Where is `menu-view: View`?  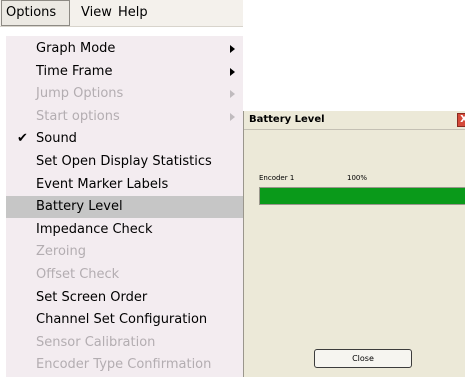
menu-view: View is located at coordinates (96, 13).